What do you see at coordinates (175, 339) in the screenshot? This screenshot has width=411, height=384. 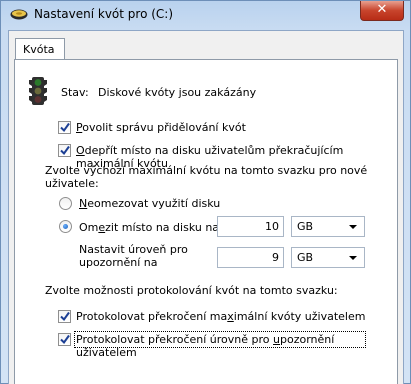 I see `label-part: Protokolovat překročení úrovně pro` at bounding box center [175, 339].